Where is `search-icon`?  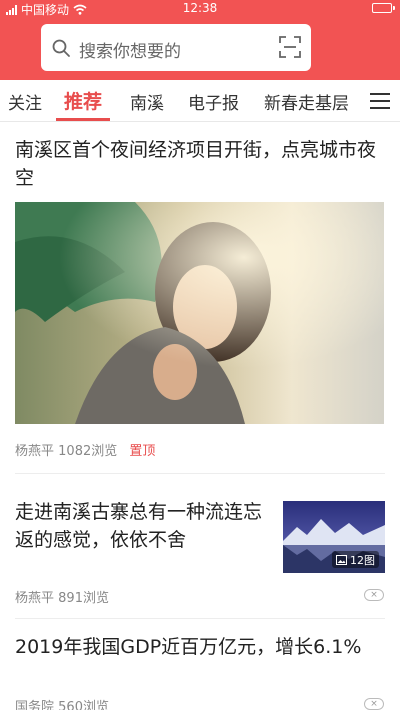
search-icon is located at coordinates (61, 48).